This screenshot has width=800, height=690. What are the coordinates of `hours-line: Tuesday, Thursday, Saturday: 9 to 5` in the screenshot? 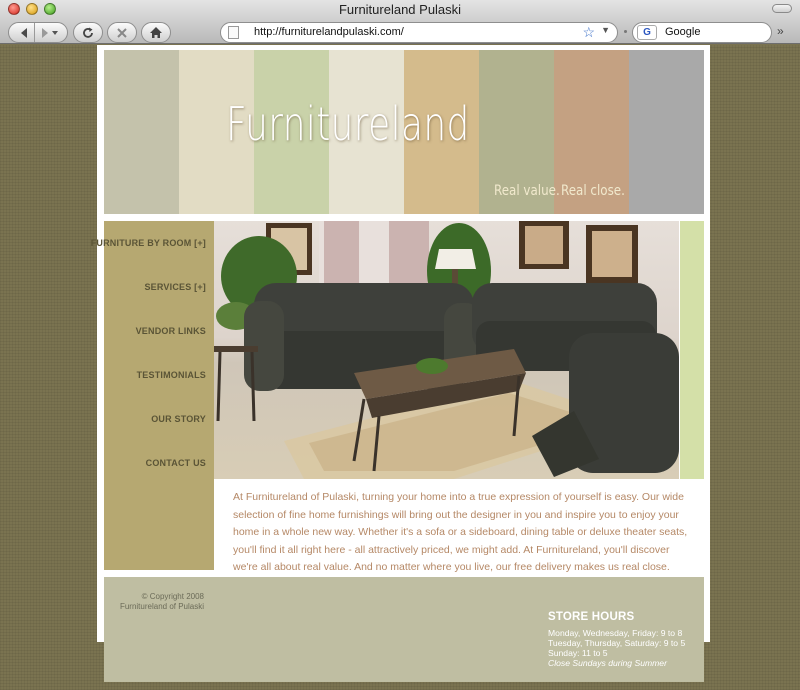 It's located at (617, 643).